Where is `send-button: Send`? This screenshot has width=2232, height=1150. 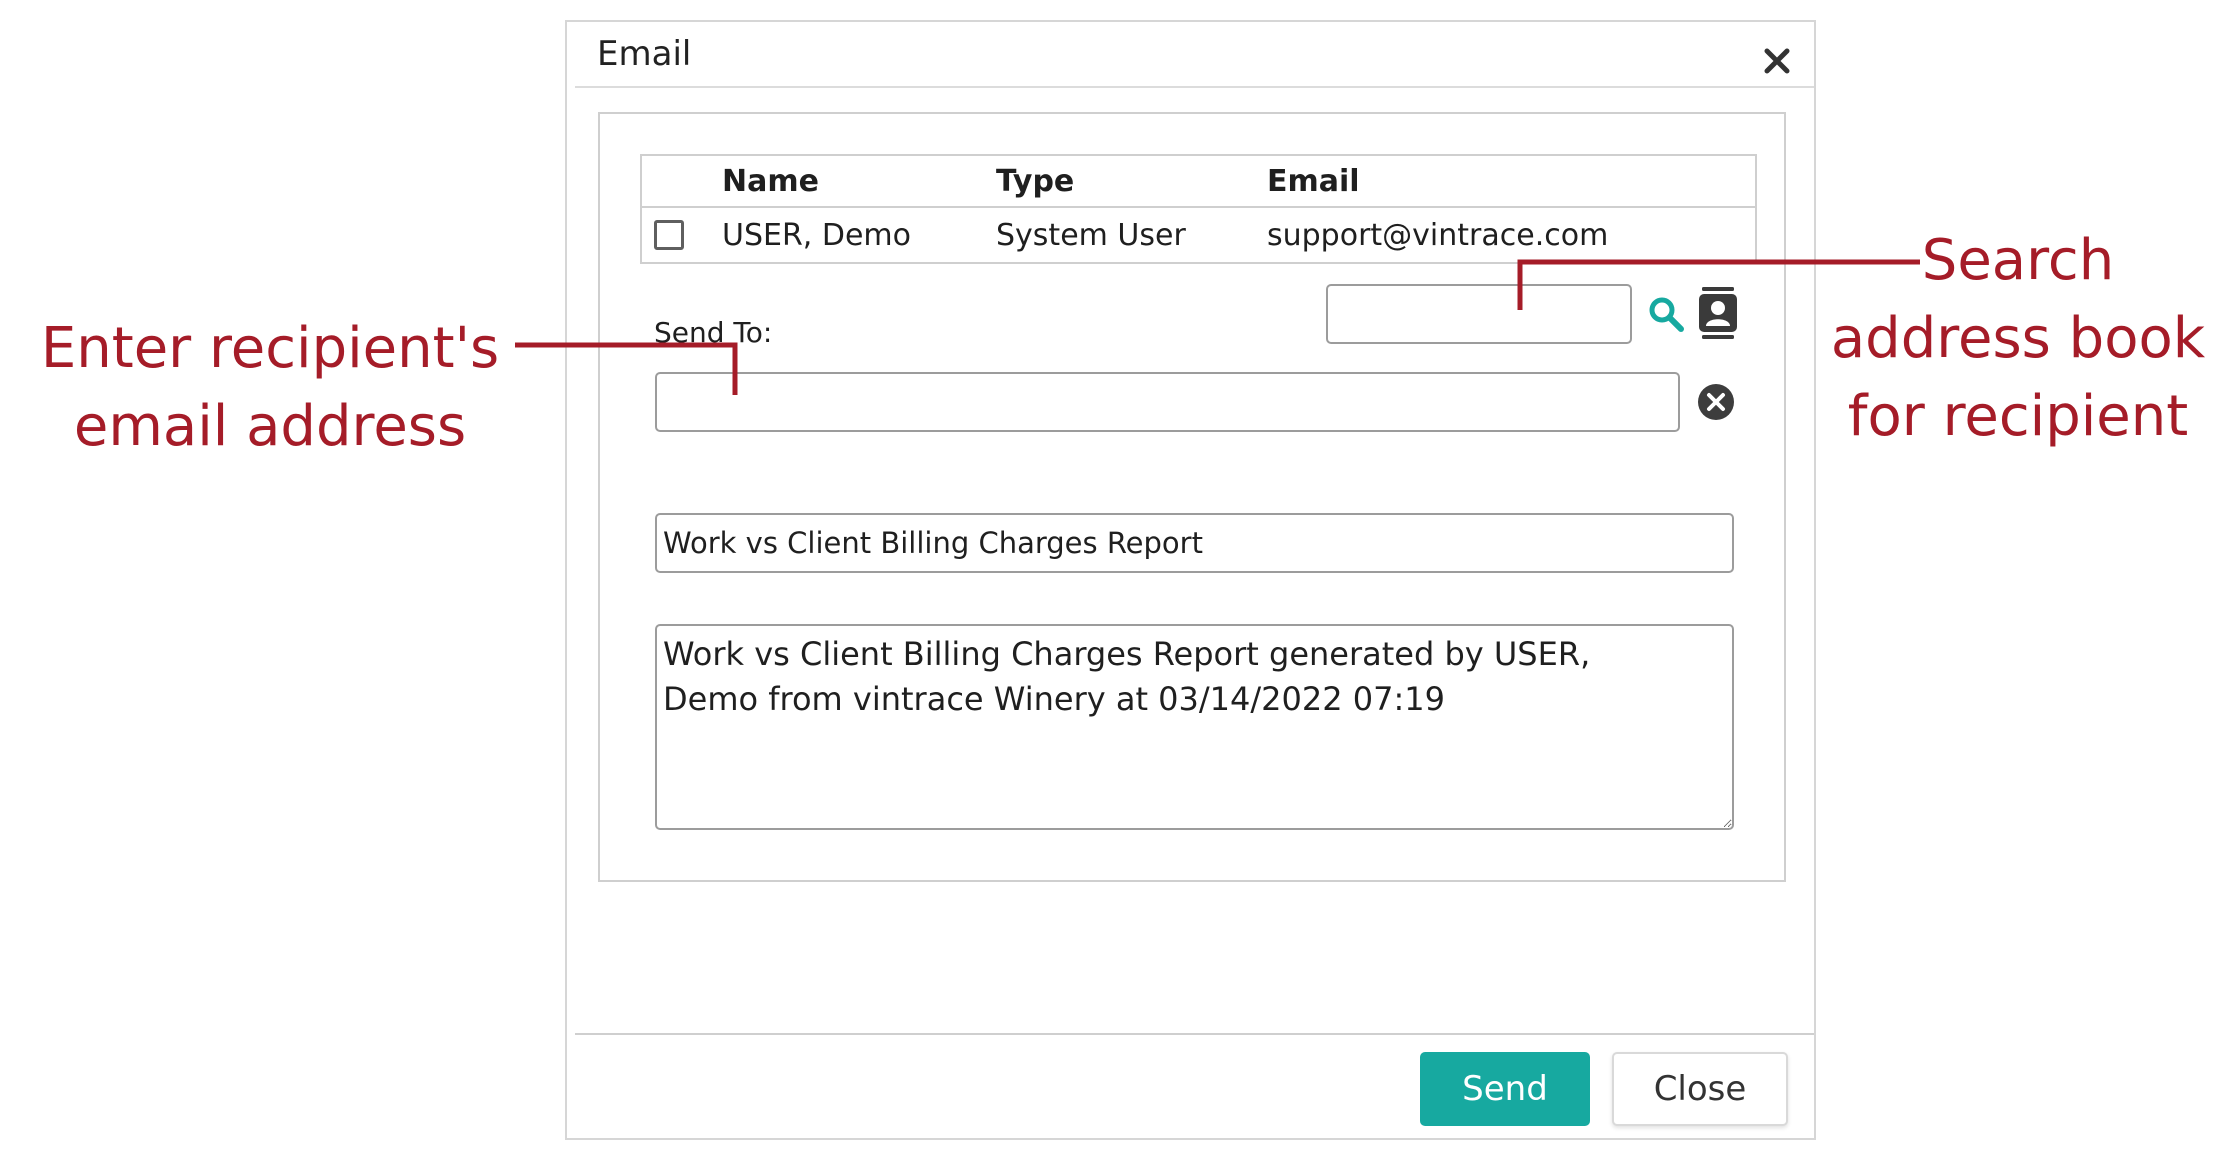
send-button: Send is located at coordinates (1505, 1089).